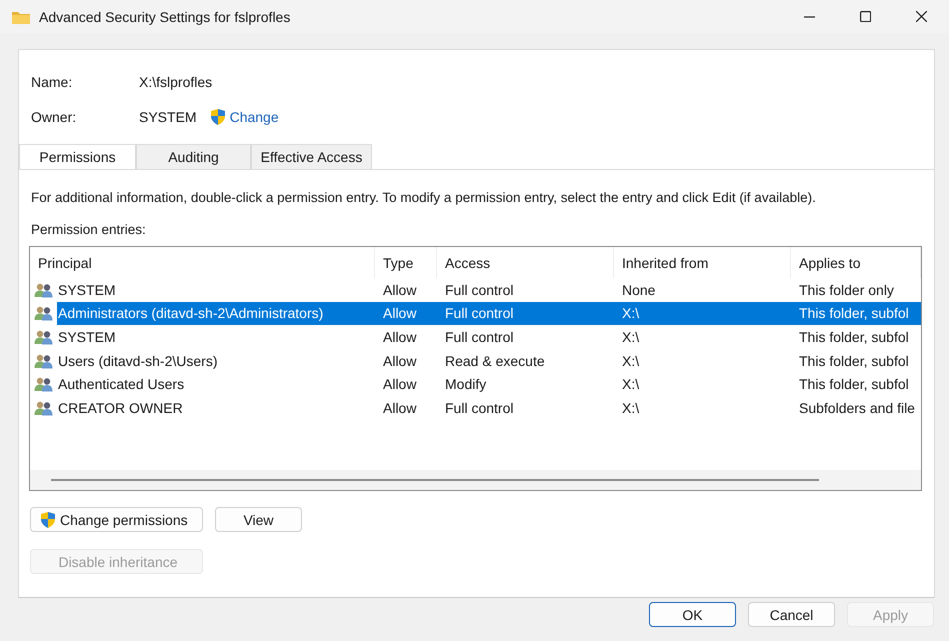 This screenshot has width=949, height=641. What do you see at coordinates (856, 262) in the screenshot?
I see `column-header: Applies to` at bounding box center [856, 262].